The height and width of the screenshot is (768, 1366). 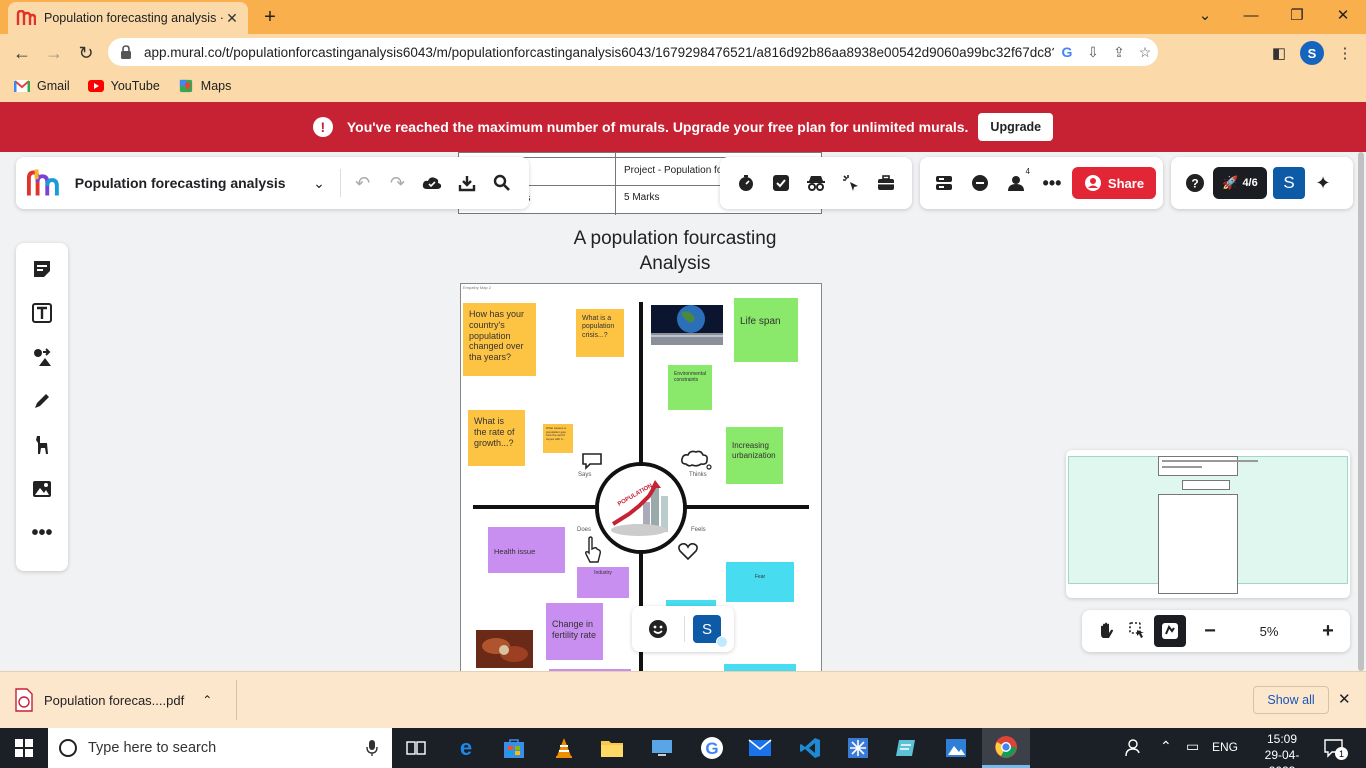 I want to click on more-options-icon: •••, so click(x=1052, y=183).